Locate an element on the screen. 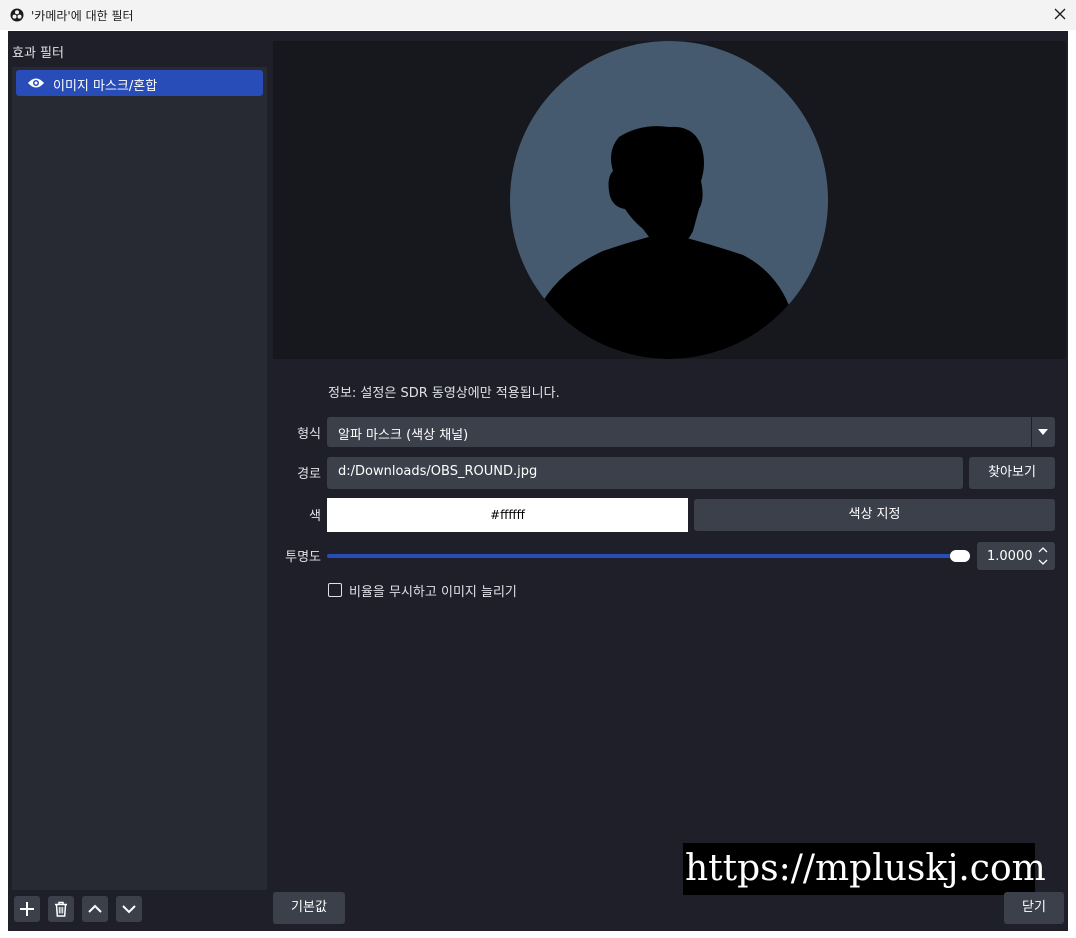 This screenshot has height=938, width=1076. move-up-button is located at coordinates (95, 909).